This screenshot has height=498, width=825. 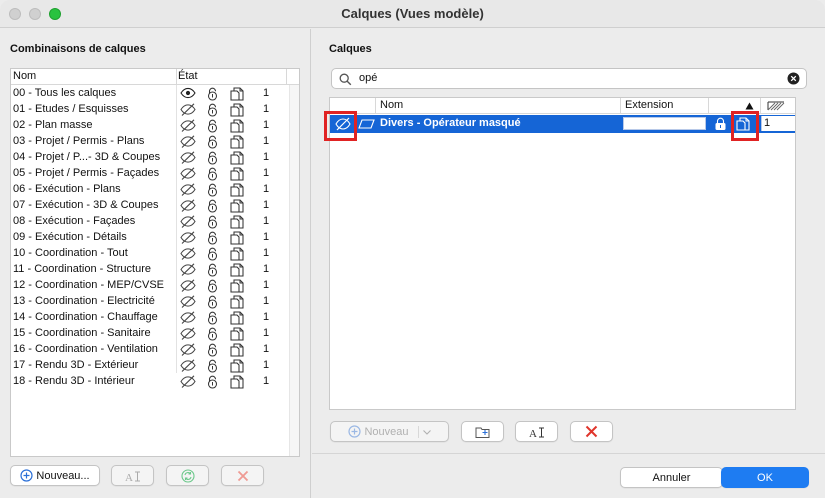 What do you see at coordinates (86, 205) in the screenshot?
I see `combination-name: 07 - Exécution - 3D & Coupes` at bounding box center [86, 205].